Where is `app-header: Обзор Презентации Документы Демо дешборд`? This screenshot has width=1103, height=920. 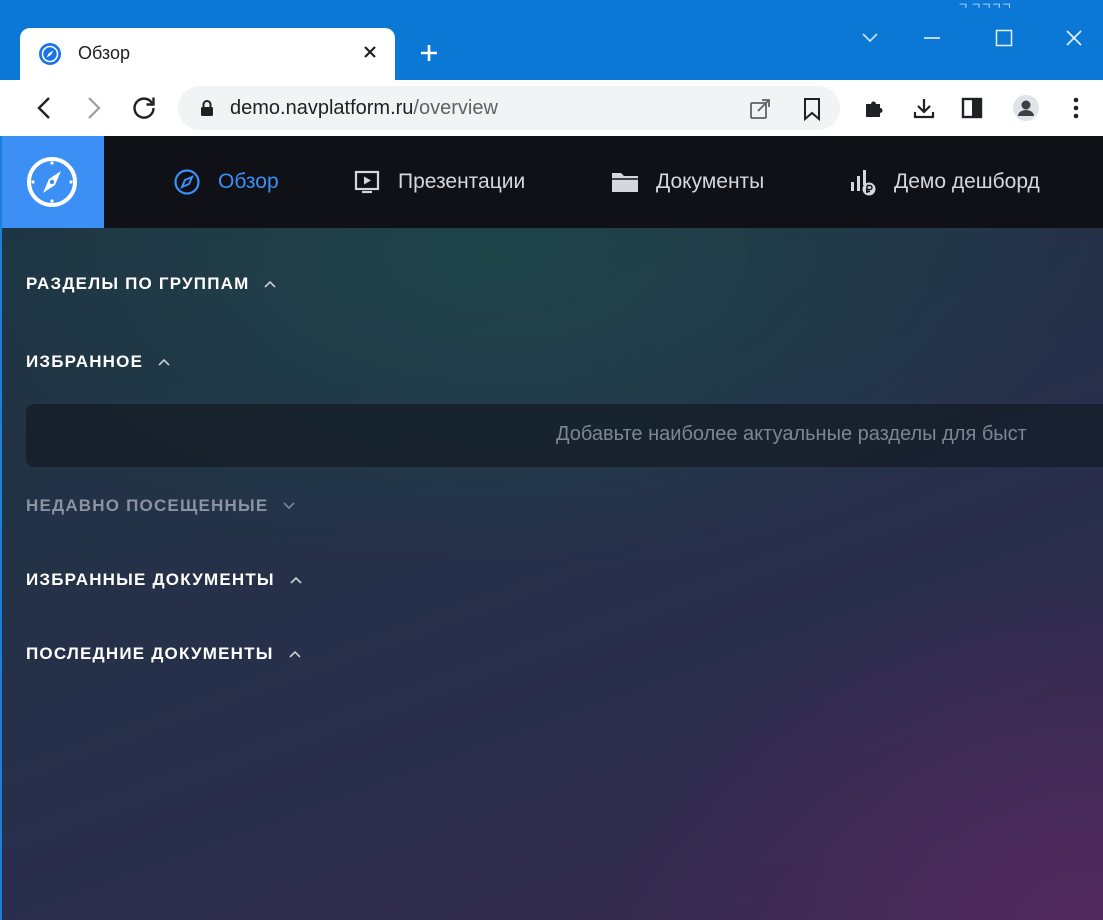 app-header: Обзор Презентации Документы Демо дешборд is located at coordinates (551, 182).